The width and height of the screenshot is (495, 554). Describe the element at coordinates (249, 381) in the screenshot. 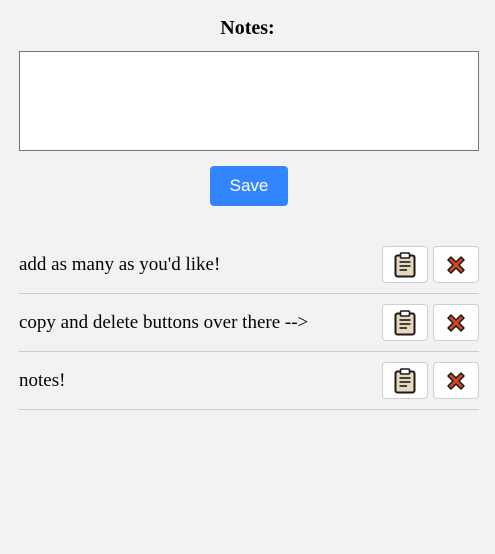

I see `note-item: notes!` at that location.